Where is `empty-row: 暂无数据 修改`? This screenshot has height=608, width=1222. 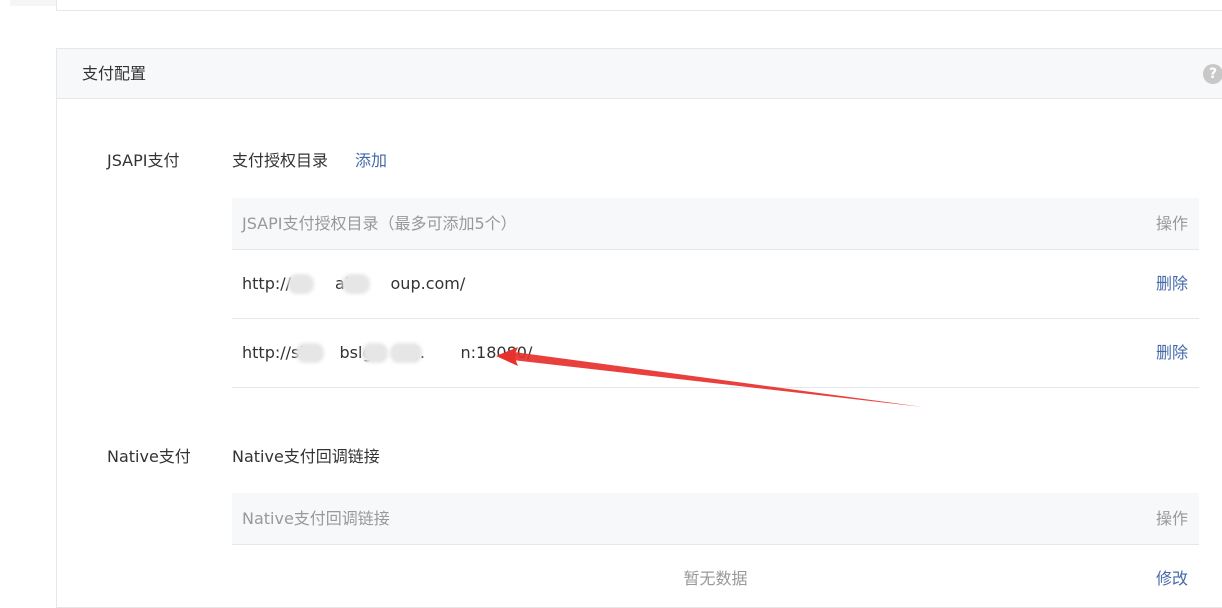 empty-row: 暂无数据 修改 is located at coordinates (715, 575).